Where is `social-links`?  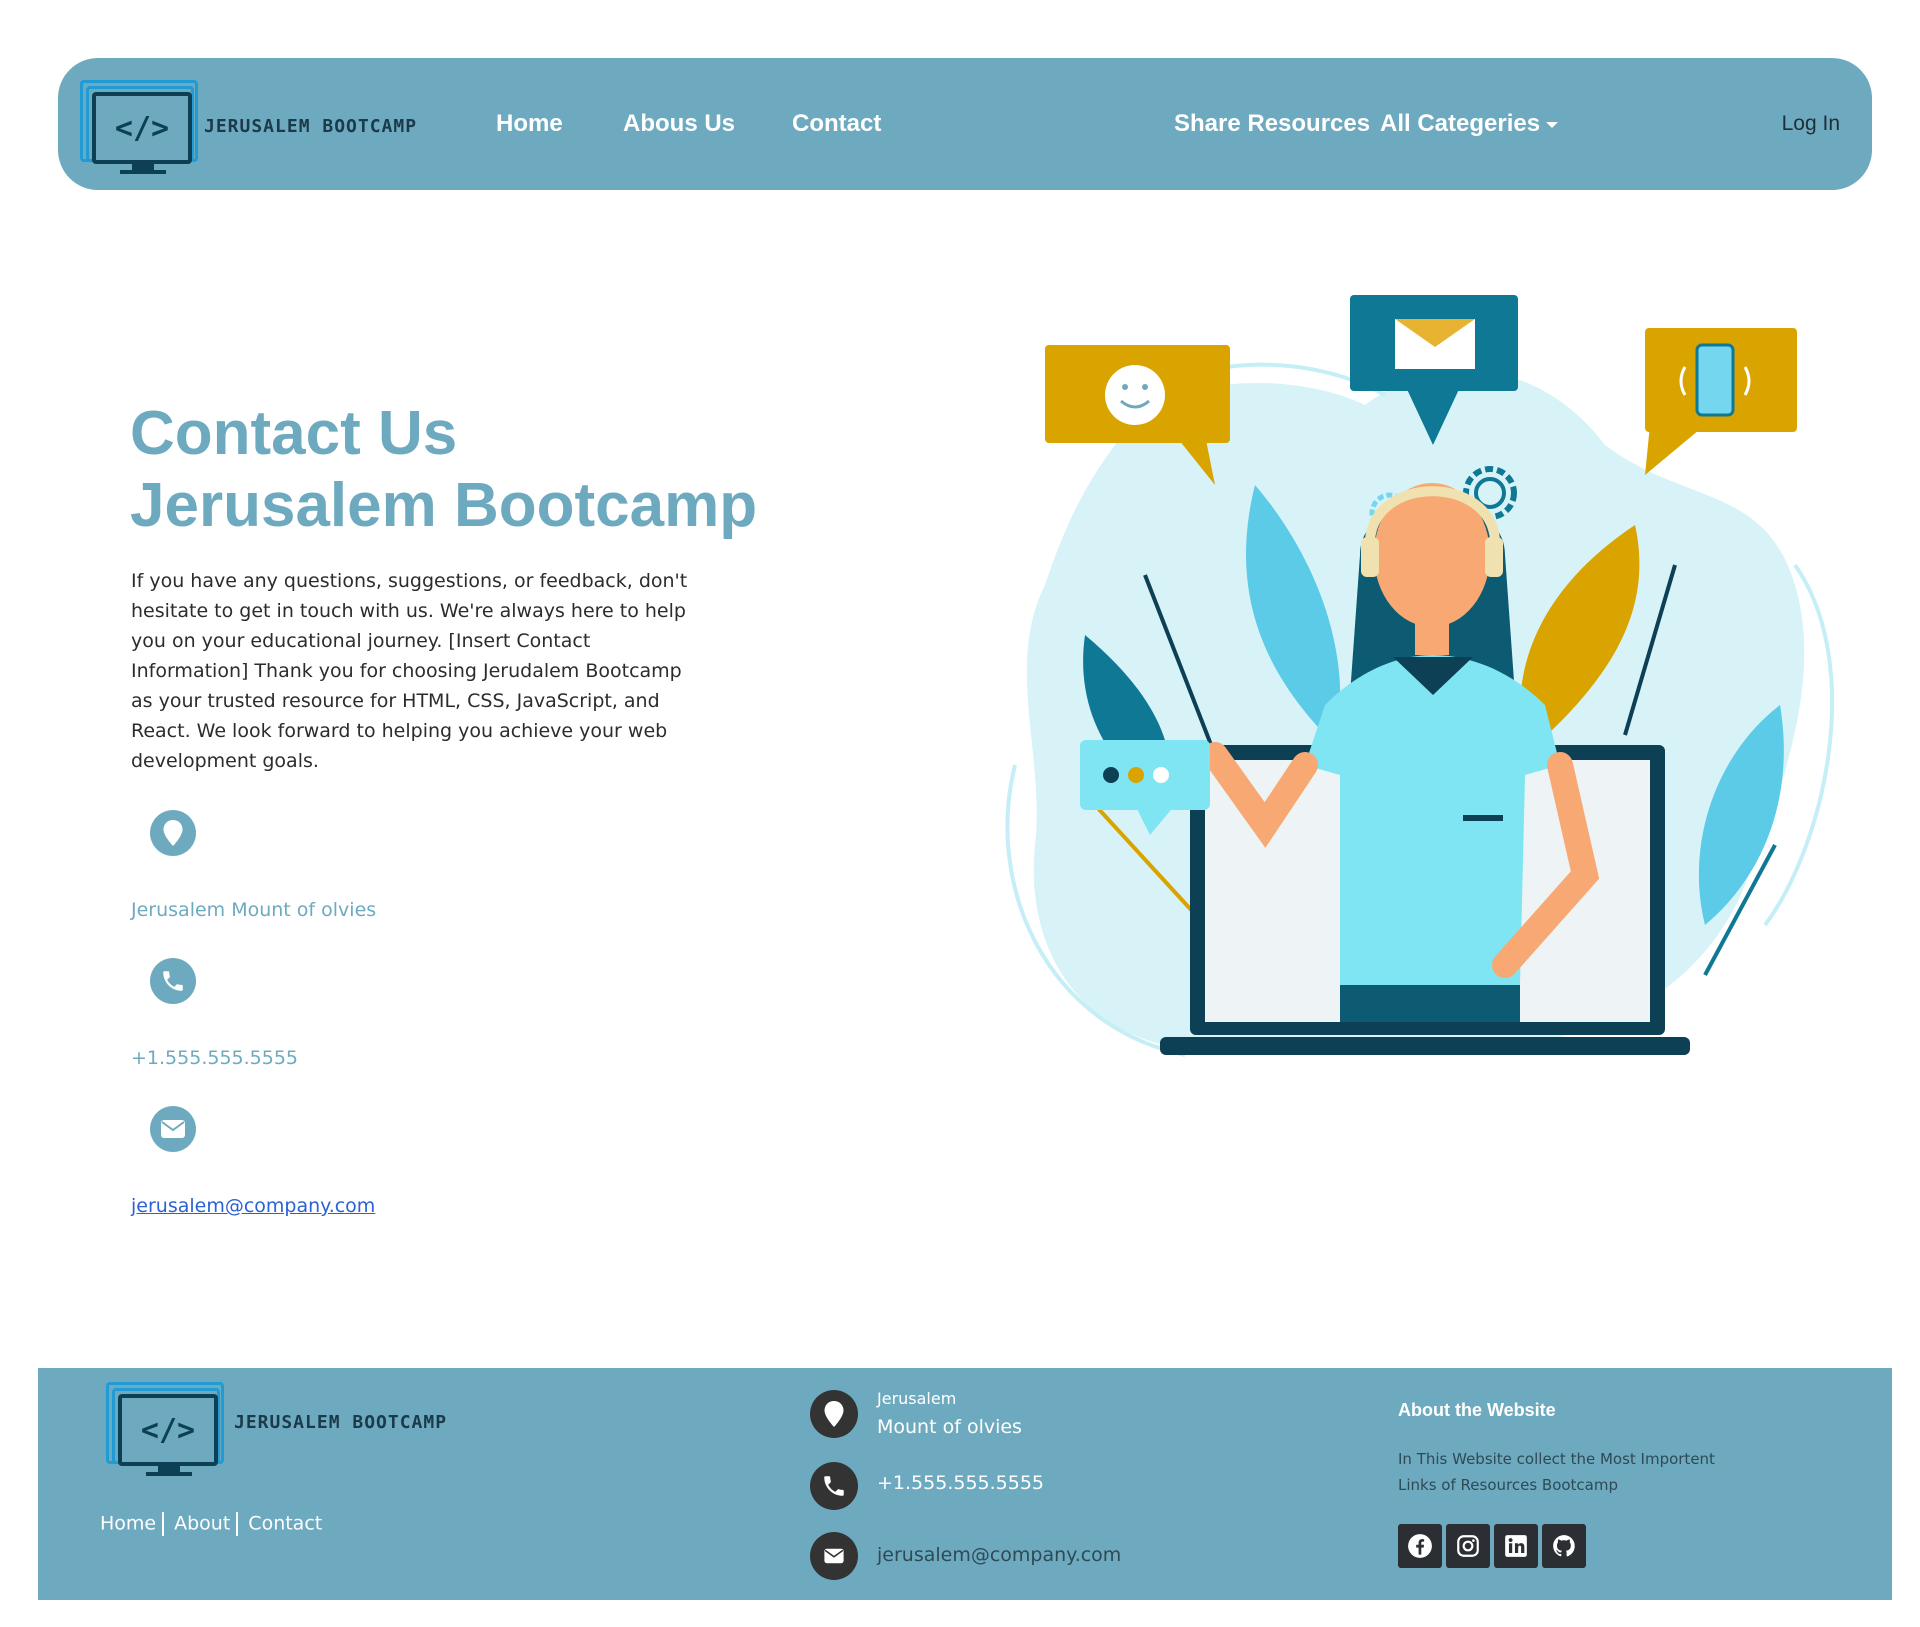
social-links is located at coordinates (1492, 1546).